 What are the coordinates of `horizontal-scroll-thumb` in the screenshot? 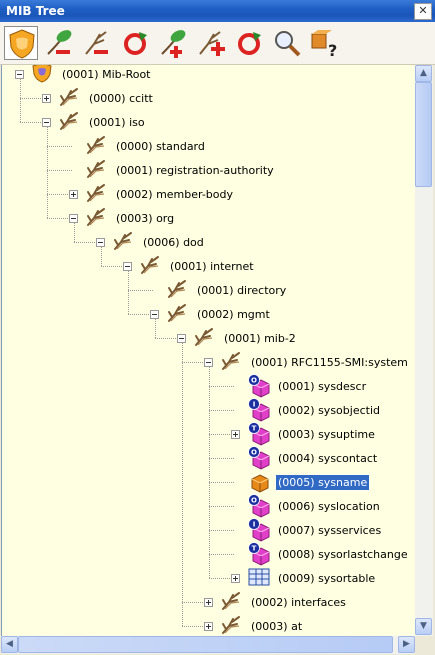 It's located at (205, 644).